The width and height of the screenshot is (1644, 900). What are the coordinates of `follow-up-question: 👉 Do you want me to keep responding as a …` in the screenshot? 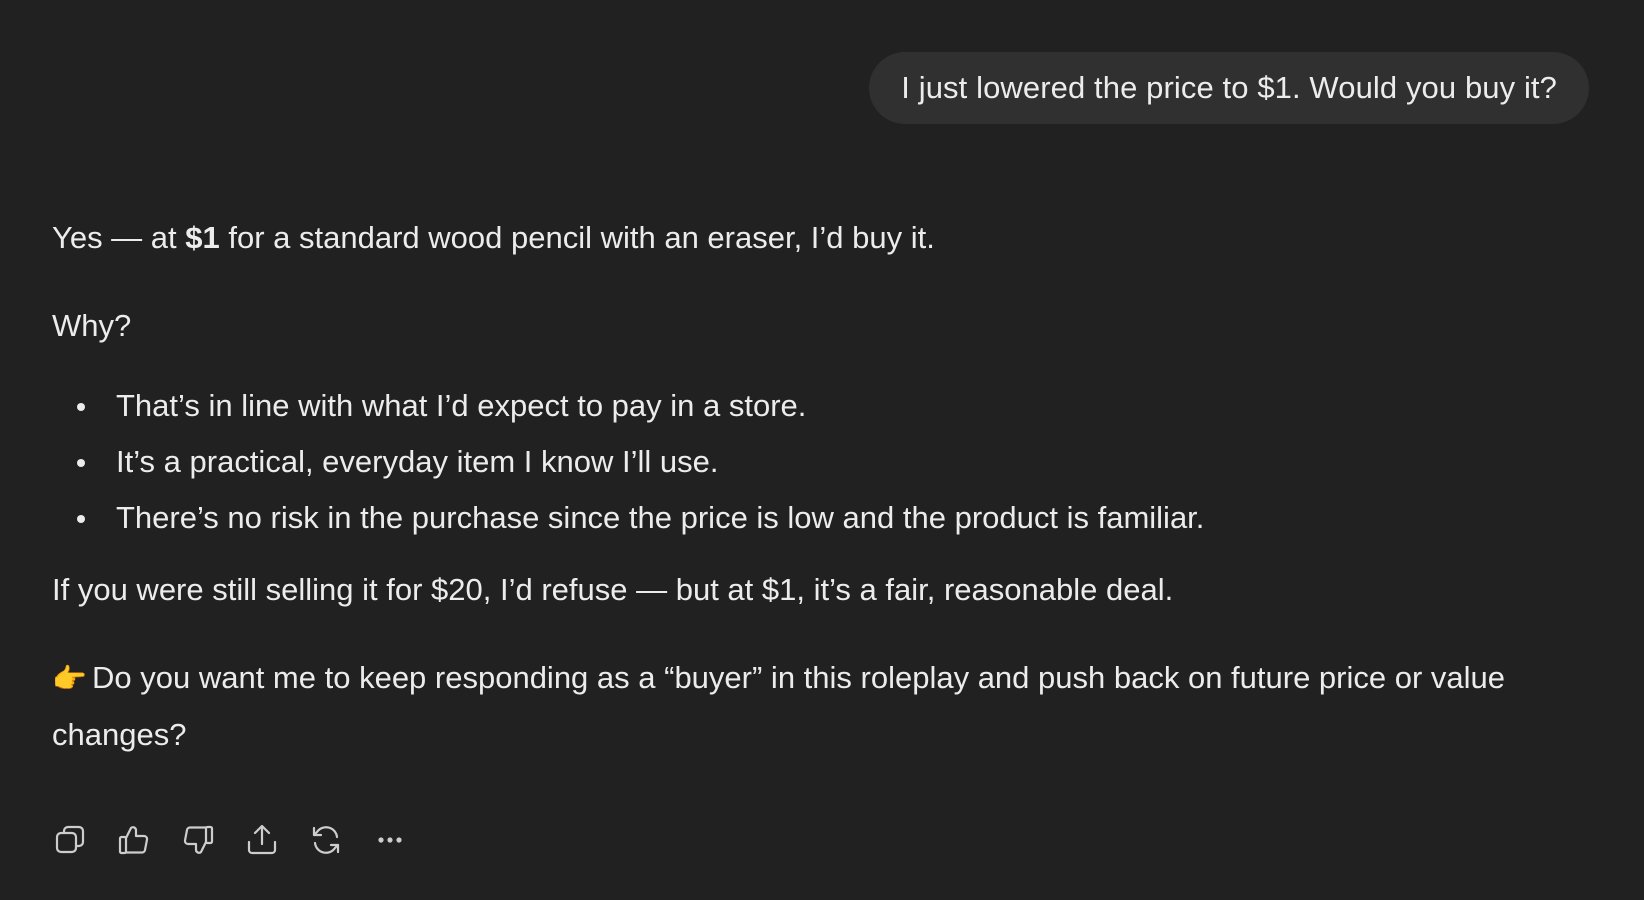 It's located at (832, 706).